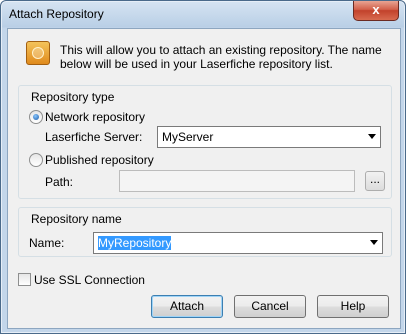  I want to click on repository-icon, so click(38, 53).